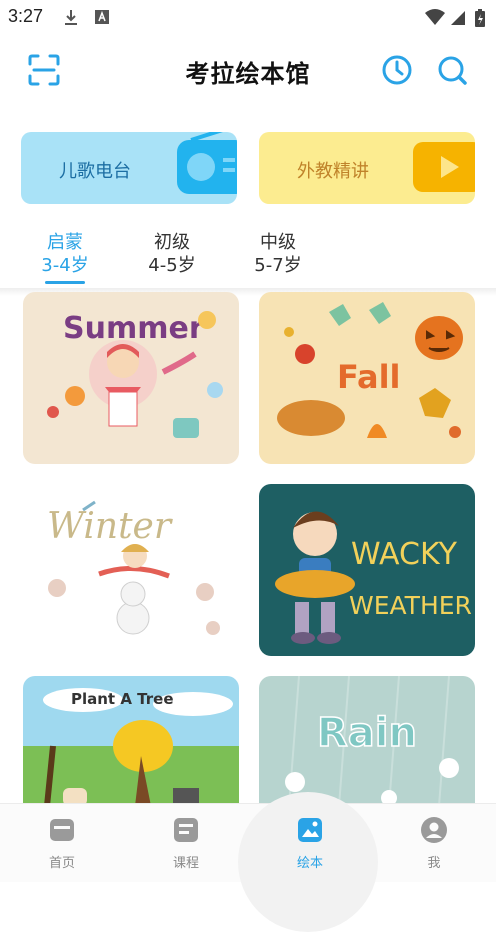 The image size is (496, 932). I want to click on nursery-radio-card: 儿歌电台, so click(129, 168).